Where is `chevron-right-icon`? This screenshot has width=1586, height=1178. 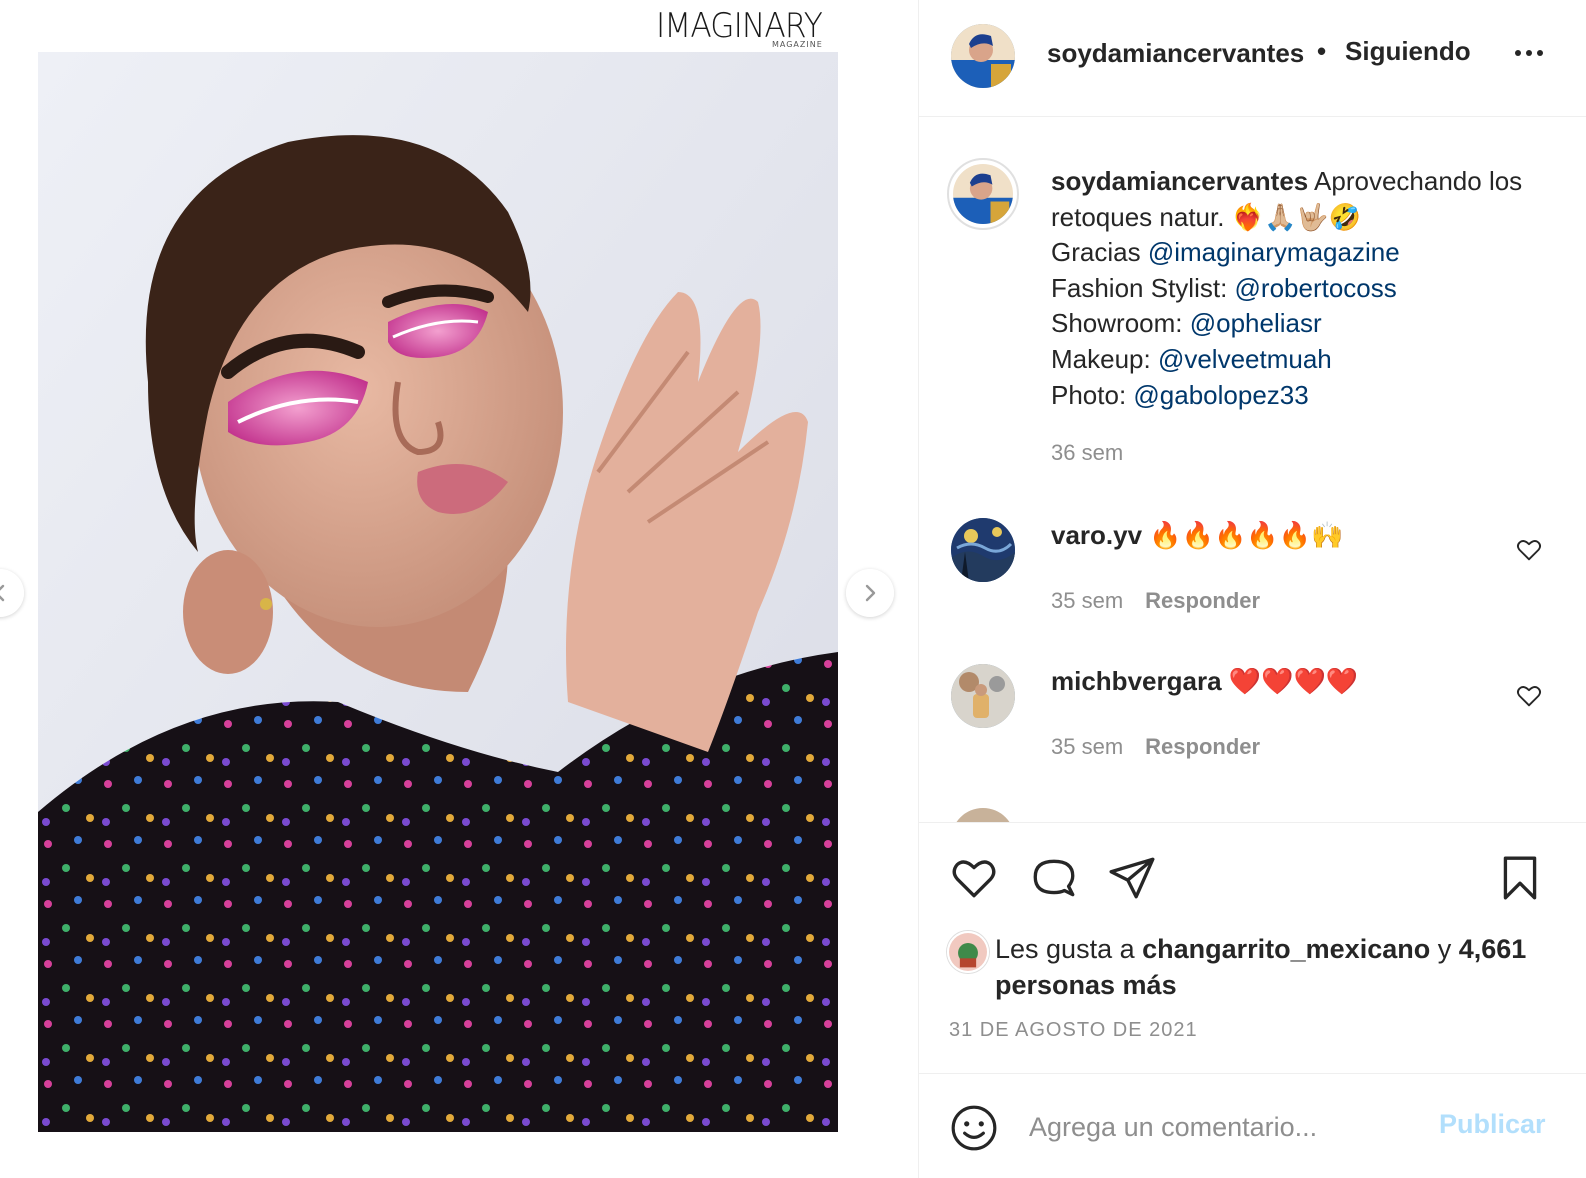 chevron-right-icon is located at coordinates (870, 593).